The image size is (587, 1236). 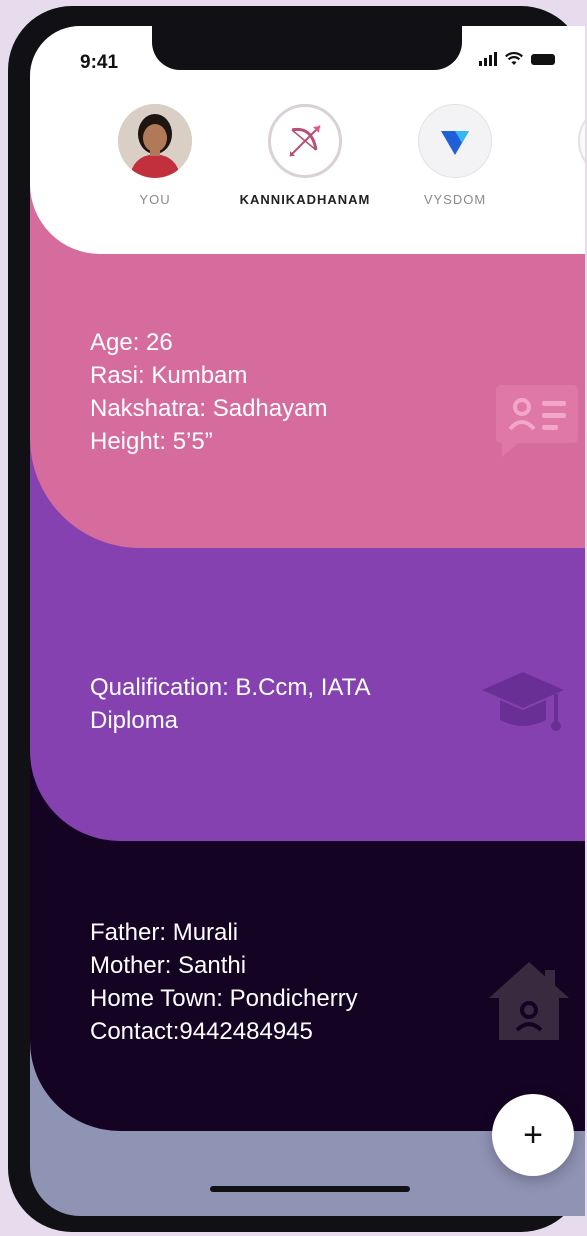 What do you see at coordinates (523, 701) in the screenshot?
I see `graduation-cap-icon` at bounding box center [523, 701].